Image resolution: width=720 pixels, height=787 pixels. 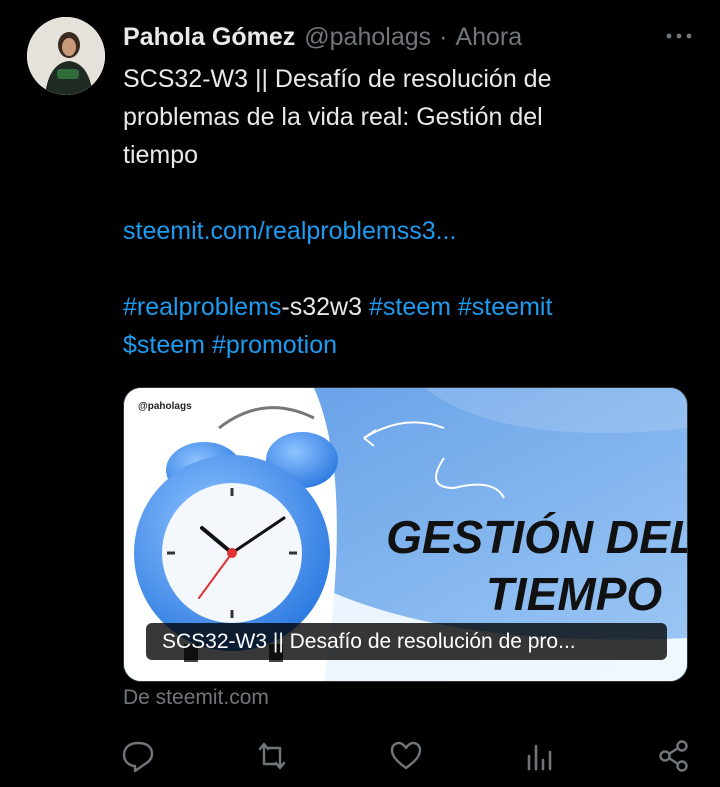 I want to click on share-button, so click(x=674, y=756).